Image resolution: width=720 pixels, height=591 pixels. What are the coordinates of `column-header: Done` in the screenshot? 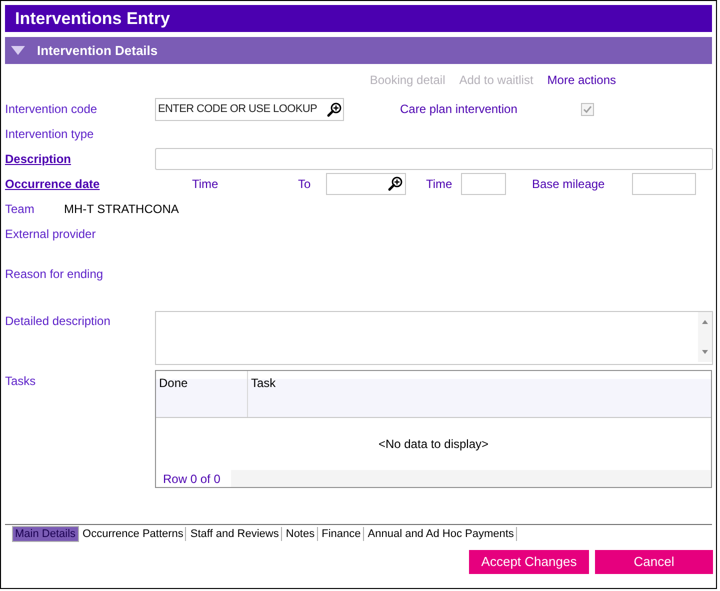 It's located at (202, 394).